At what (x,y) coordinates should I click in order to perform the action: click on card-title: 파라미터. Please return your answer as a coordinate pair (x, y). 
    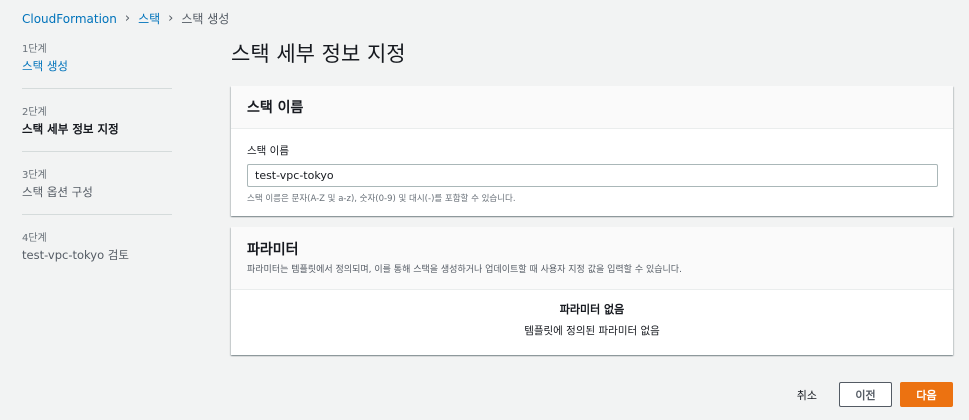
    Looking at the image, I should click on (273, 250).